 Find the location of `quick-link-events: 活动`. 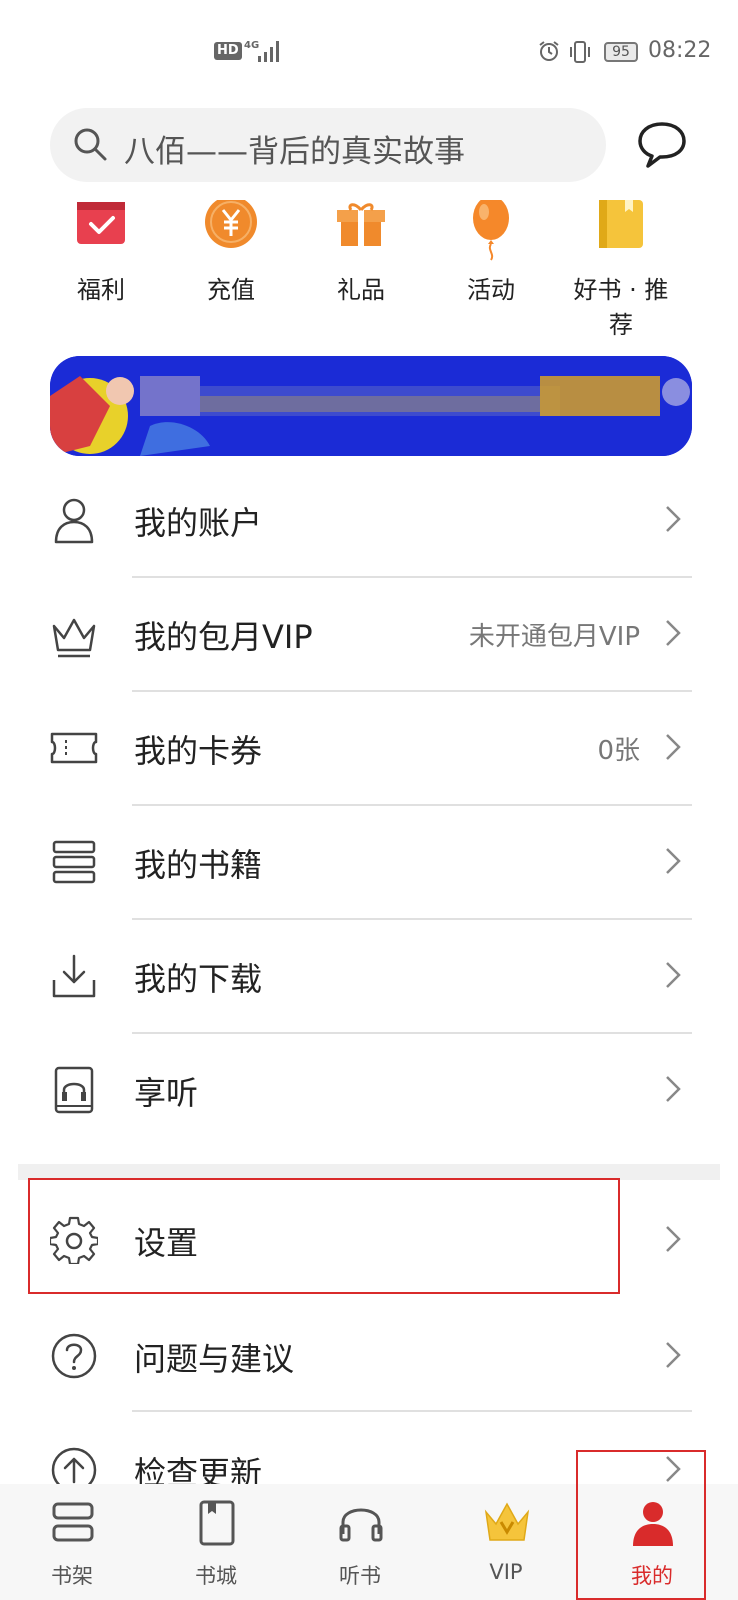

quick-link-events: 活动 is located at coordinates (491, 255).